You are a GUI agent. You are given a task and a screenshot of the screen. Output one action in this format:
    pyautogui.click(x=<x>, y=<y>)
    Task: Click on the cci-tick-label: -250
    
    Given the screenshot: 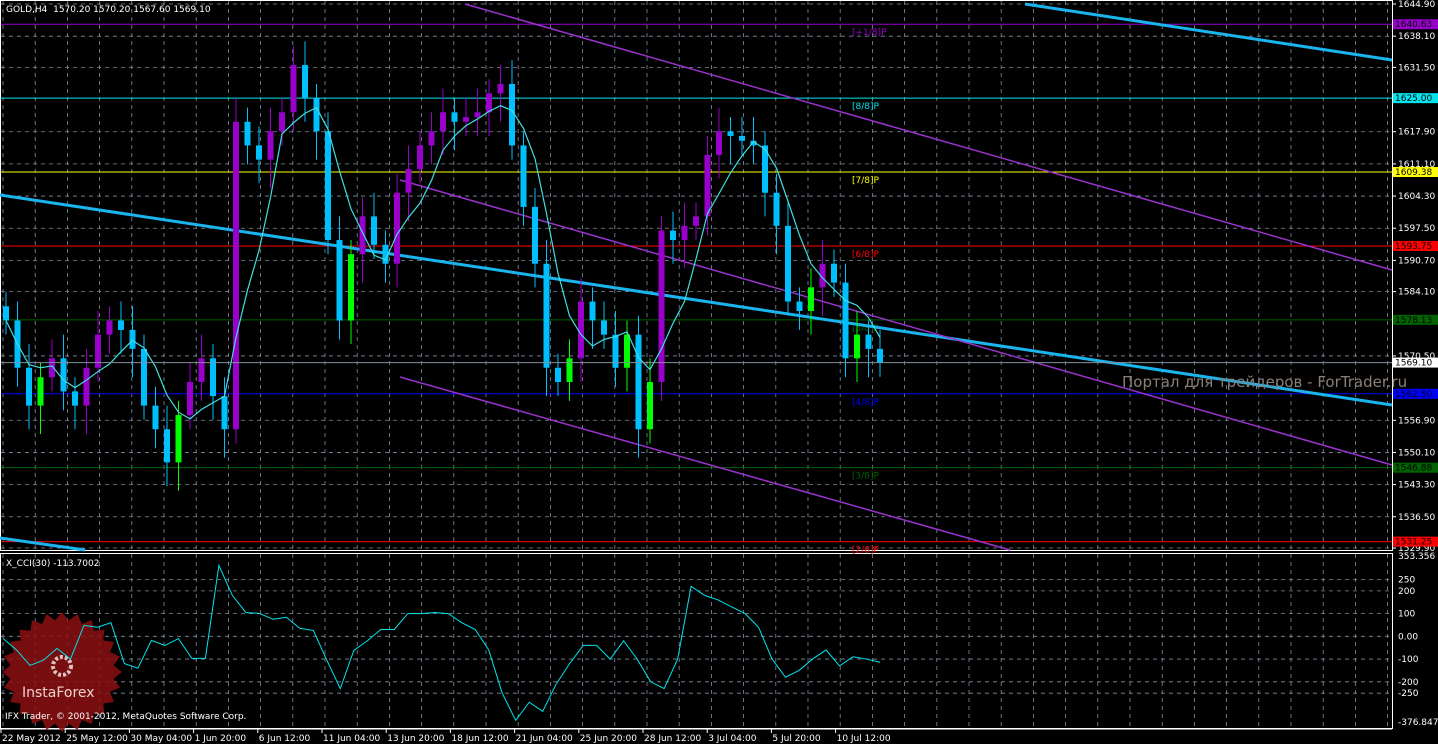 What is the action you would take?
    pyautogui.click(x=1408, y=694)
    